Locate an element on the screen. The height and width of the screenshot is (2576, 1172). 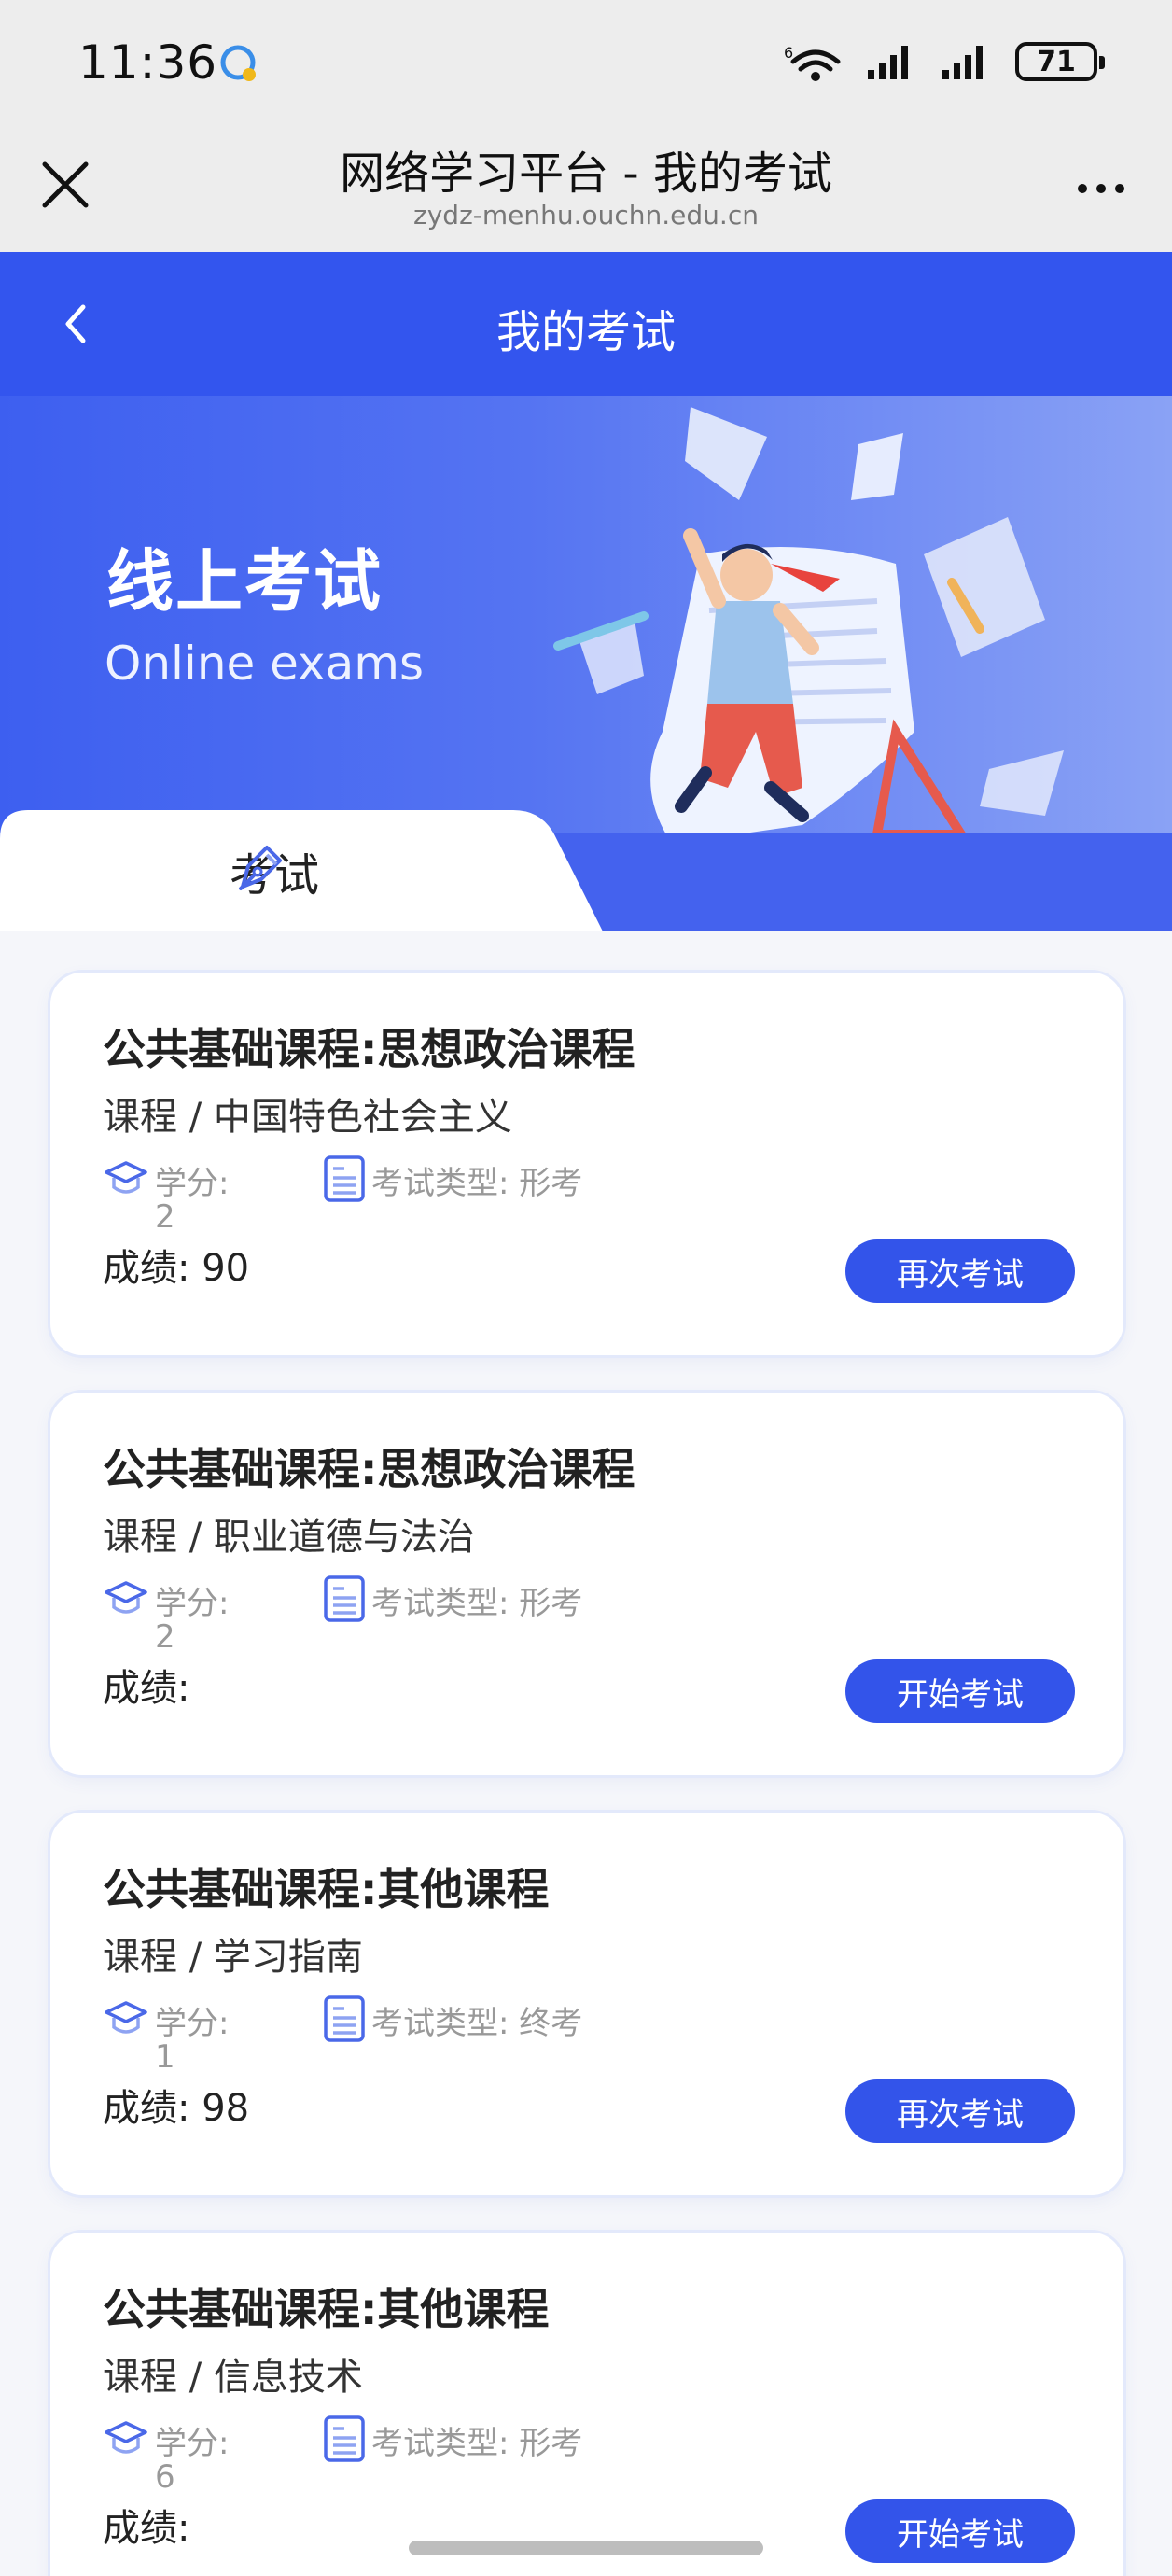
home-indicator is located at coordinates (586, 2548).